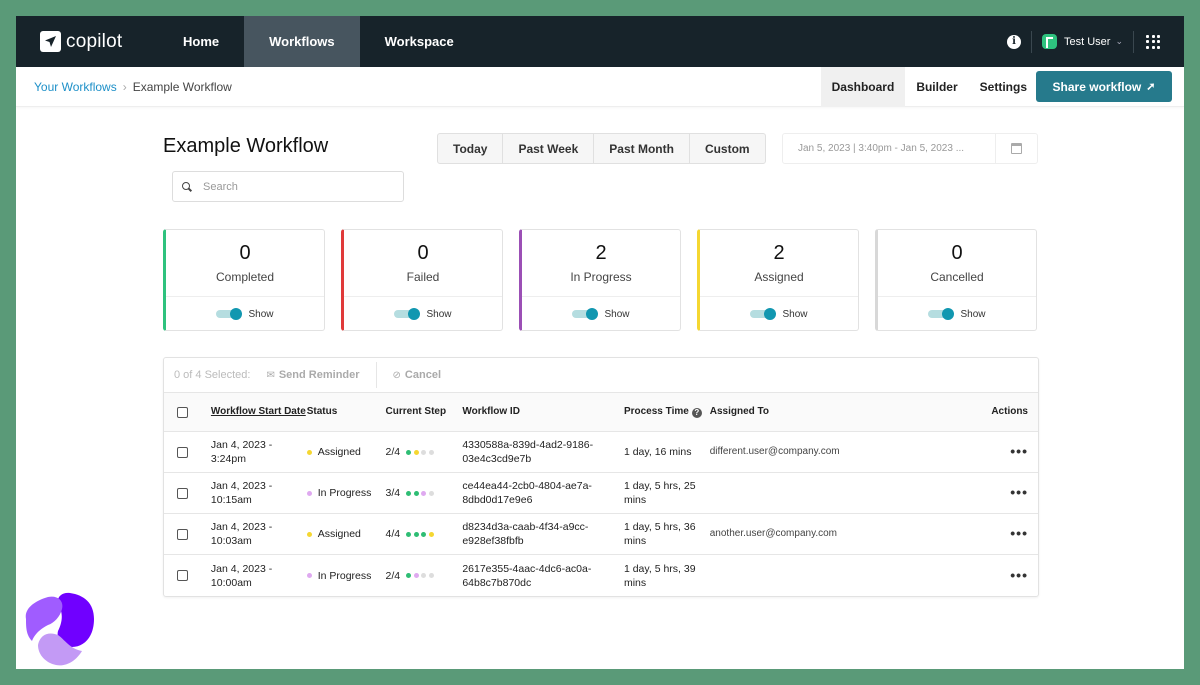  I want to click on reminder-icon: ✉, so click(270, 375).